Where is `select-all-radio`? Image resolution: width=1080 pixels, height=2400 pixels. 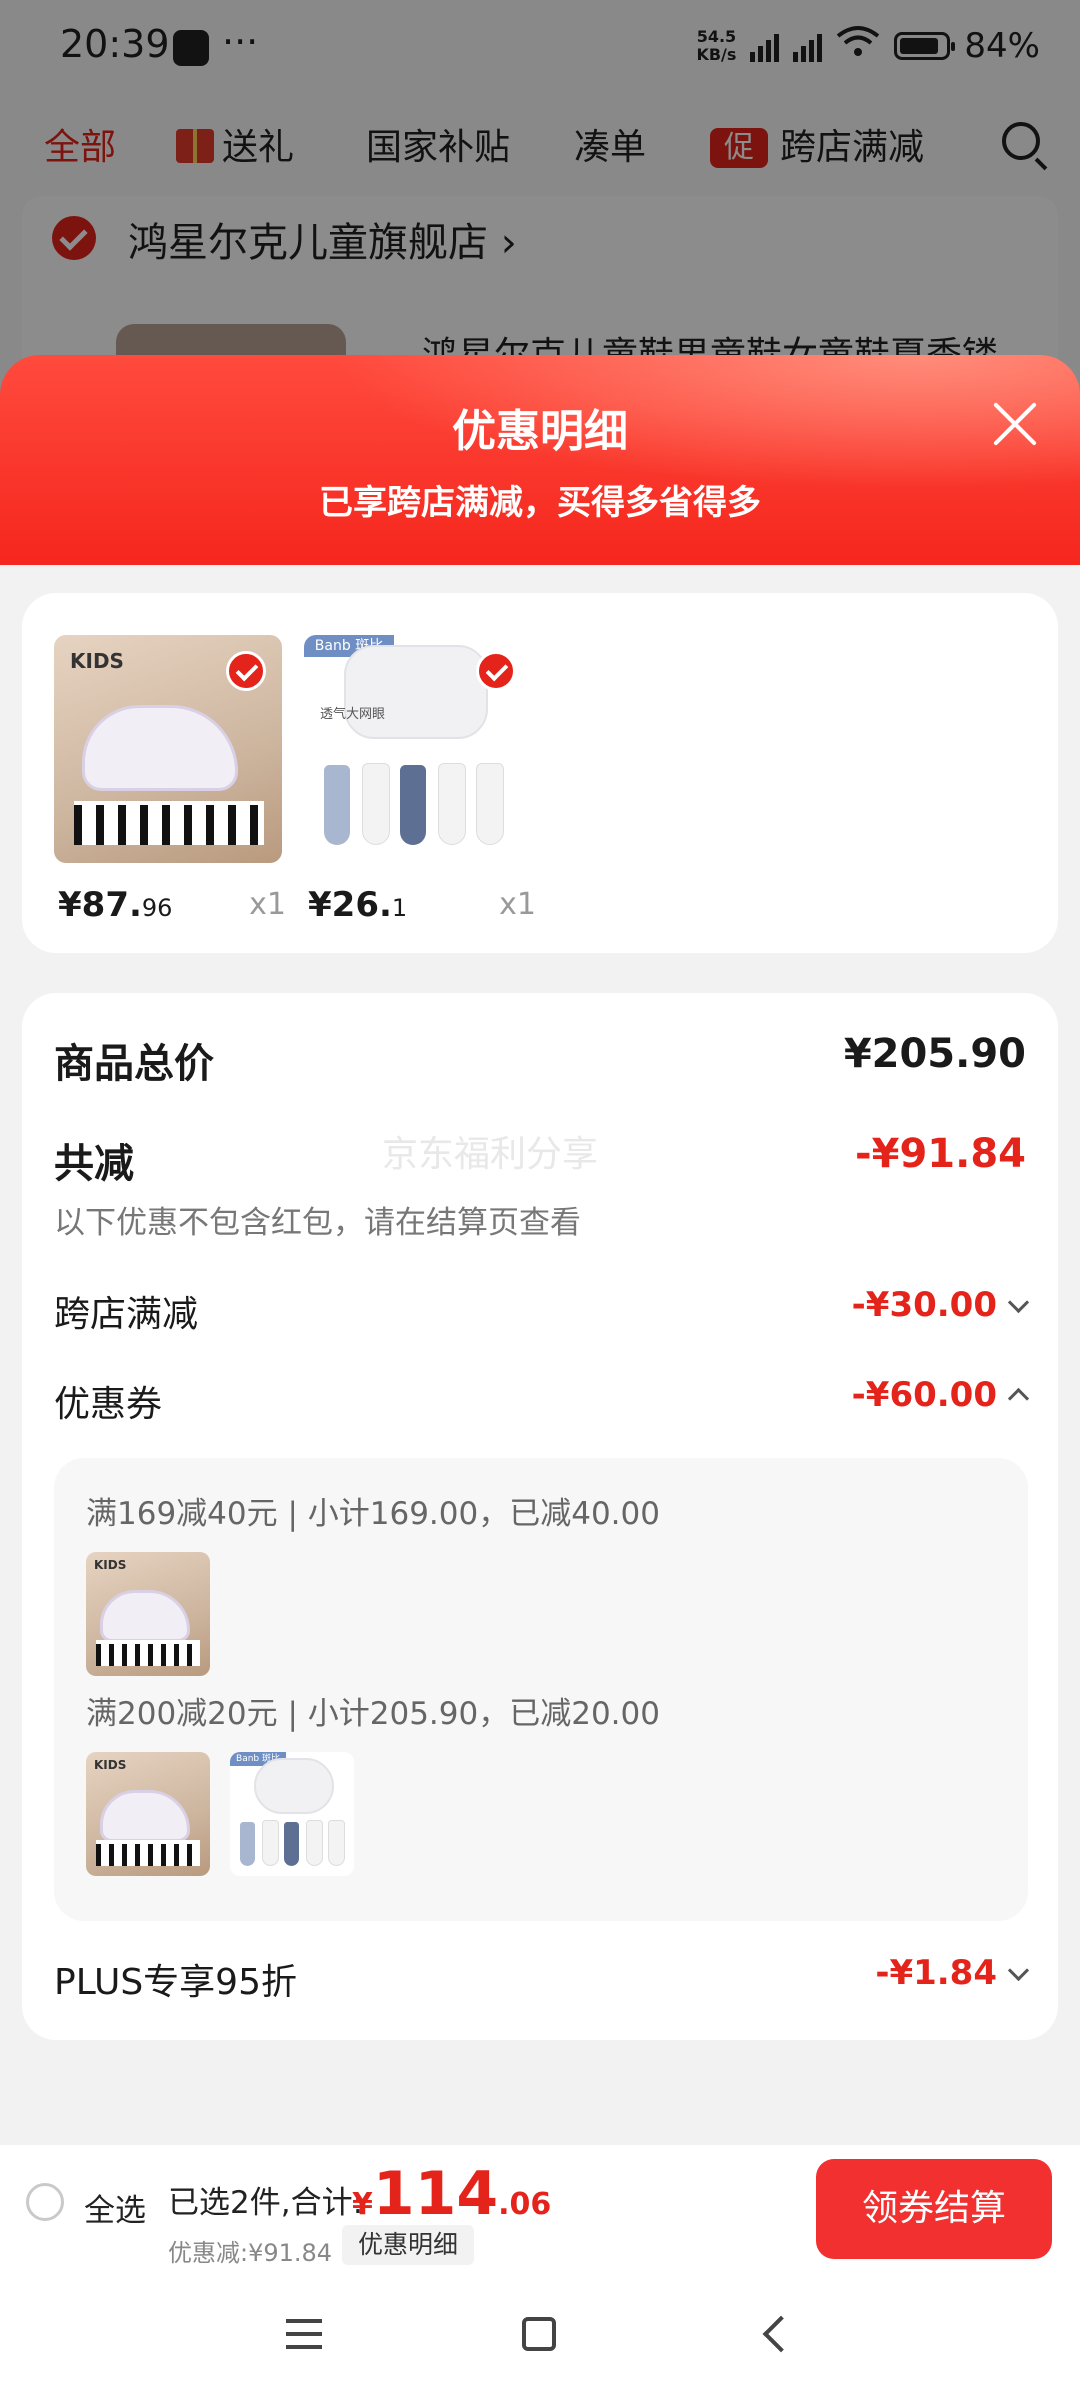 select-all-radio is located at coordinates (45, 2202).